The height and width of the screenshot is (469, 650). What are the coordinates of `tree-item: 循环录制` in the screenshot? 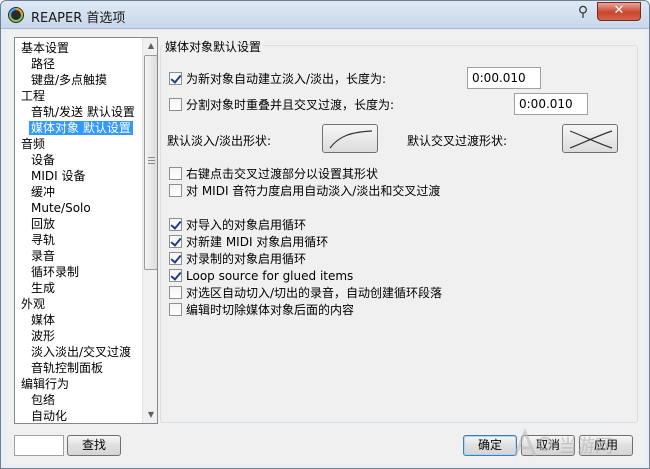 It's located at (78, 272).